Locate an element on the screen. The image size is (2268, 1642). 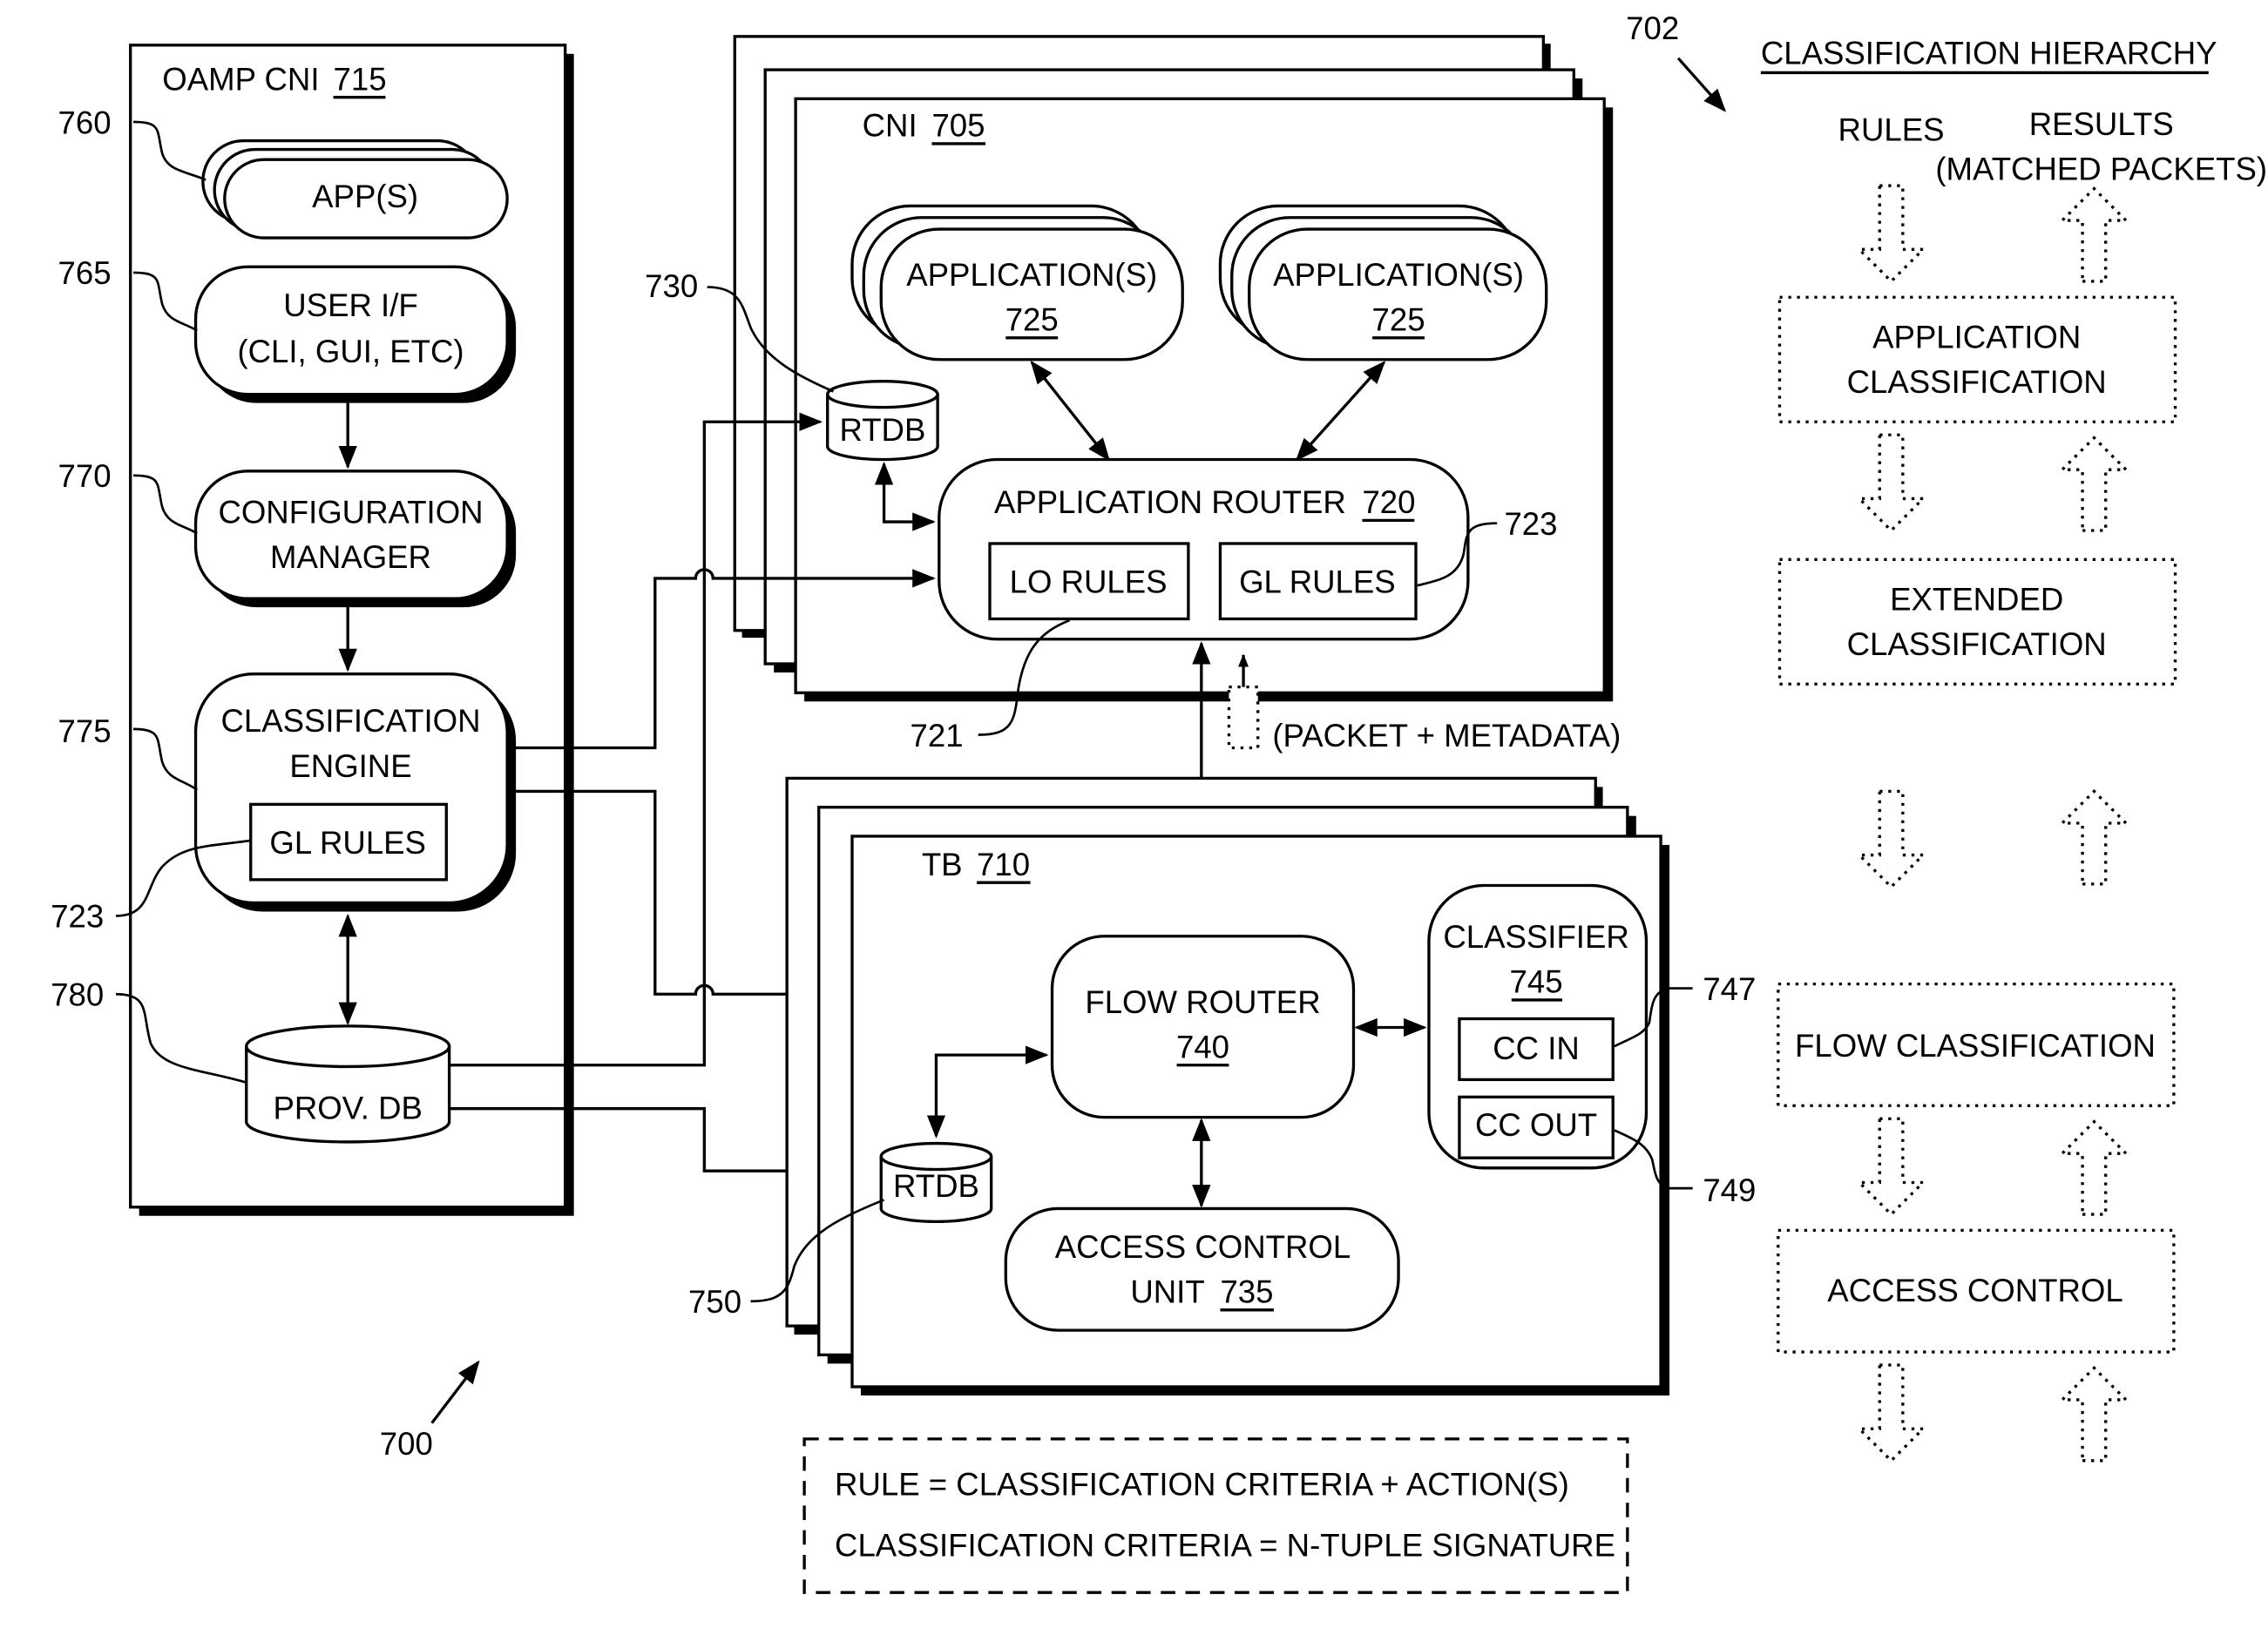
ref-730: 730 is located at coordinates (671, 286).